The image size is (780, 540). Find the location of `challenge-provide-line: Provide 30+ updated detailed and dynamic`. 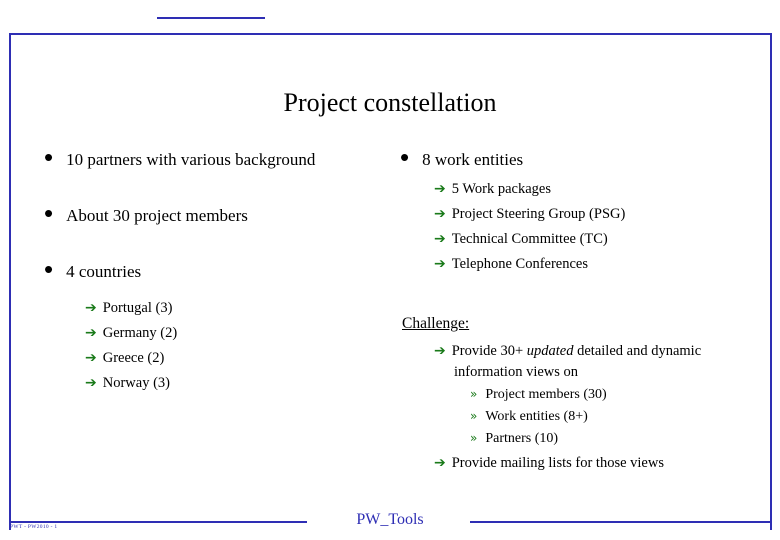

challenge-provide-line: Provide 30+ updated detailed and dynamic is located at coordinates (576, 351).